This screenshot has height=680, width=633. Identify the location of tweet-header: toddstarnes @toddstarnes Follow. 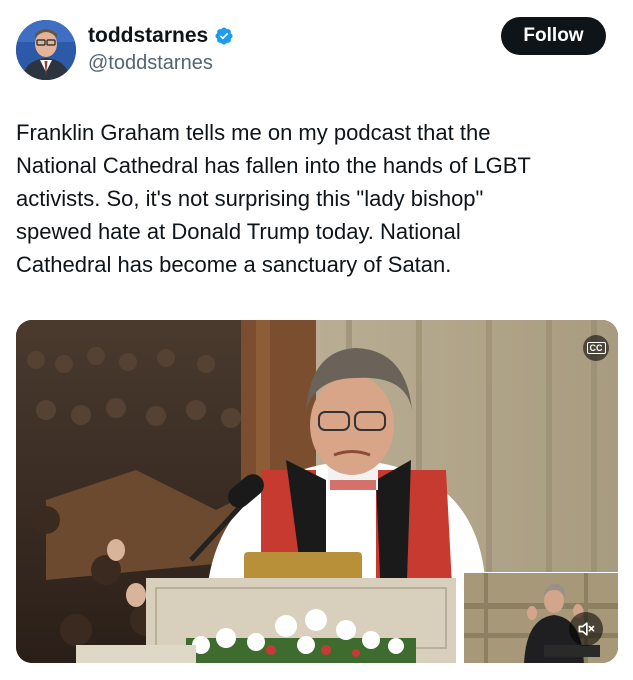
(316, 50).